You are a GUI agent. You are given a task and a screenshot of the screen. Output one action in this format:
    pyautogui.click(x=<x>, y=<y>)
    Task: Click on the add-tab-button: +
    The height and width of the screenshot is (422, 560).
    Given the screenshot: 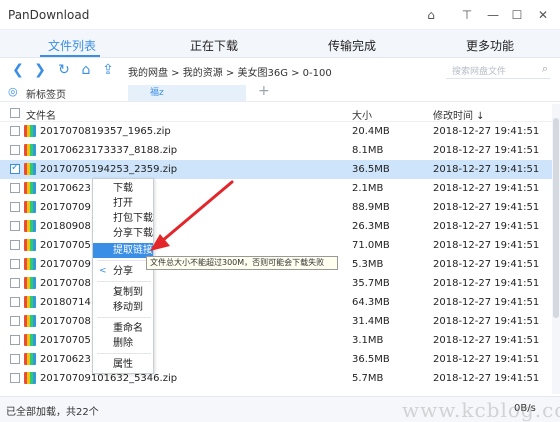 What is the action you would take?
    pyautogui.click(x=264, y=91)
    